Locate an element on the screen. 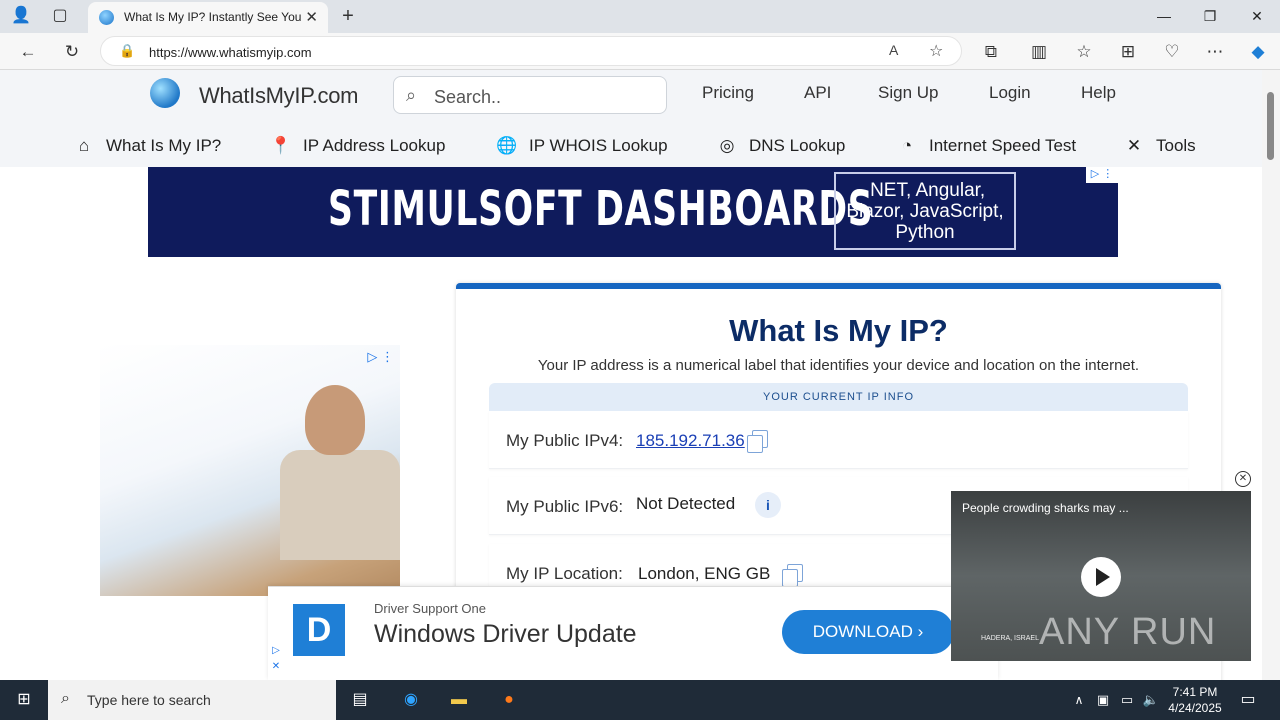 The width and height of the screenshot is (1280, 720). speedometer-icon: ◔ is located at coordinates (907, 145).